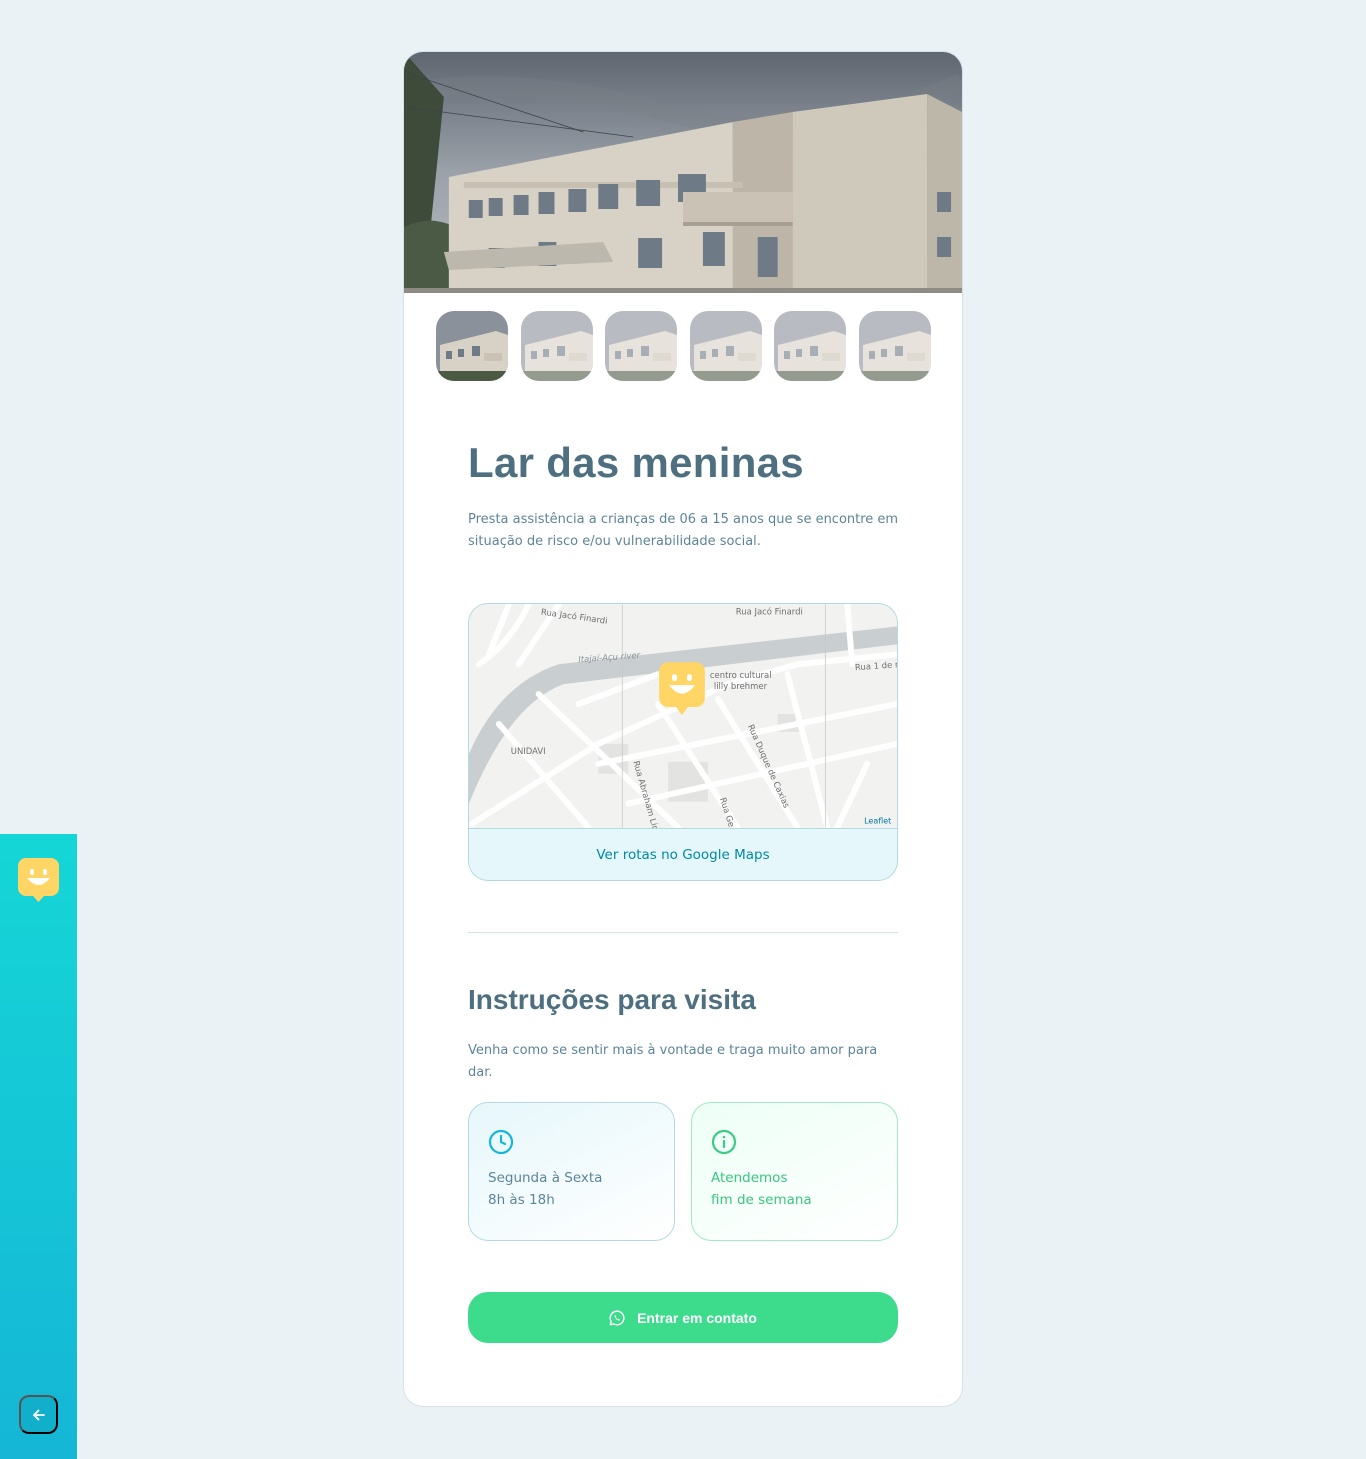 The height and width of the screenshot is (1459, 1366). What do you see at coordinates (38, 1146) in the screenshot?
I see `sidebar` at bounding box center [38, 1146].